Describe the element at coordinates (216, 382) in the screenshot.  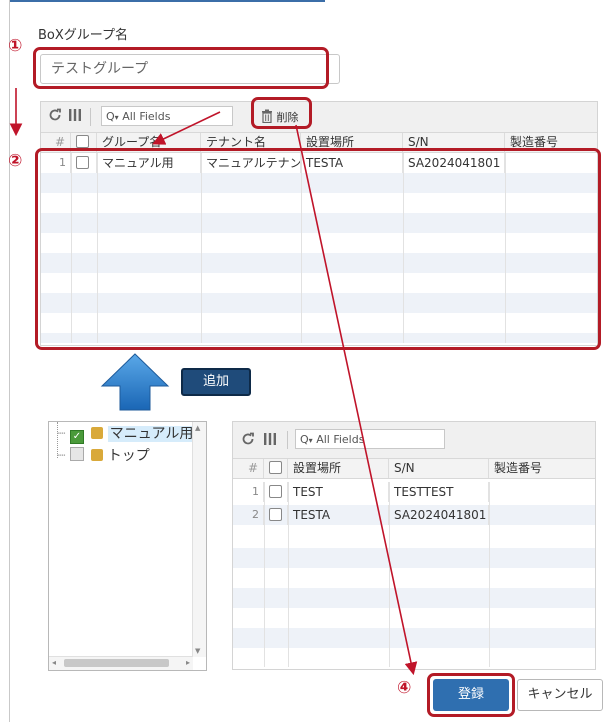
I see `add-button: 追加` at that location.